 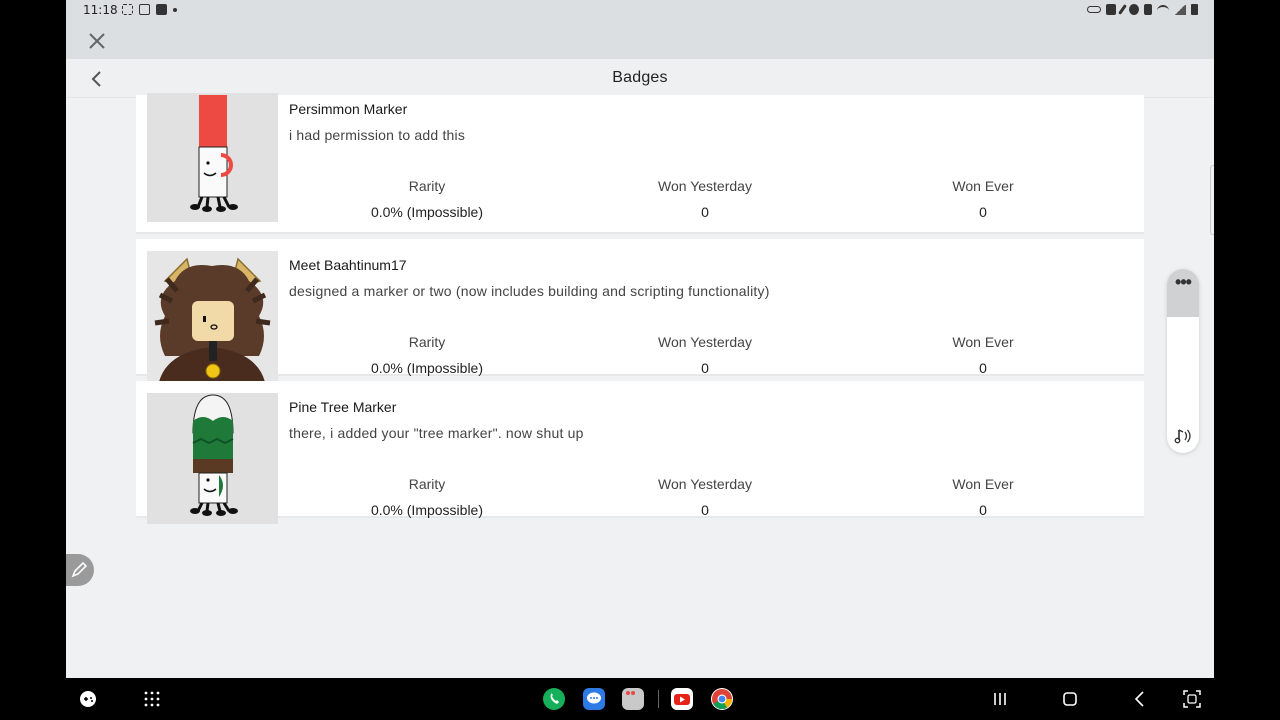 I want to click on edge-panel-handle, so click(x=1212, y=200).